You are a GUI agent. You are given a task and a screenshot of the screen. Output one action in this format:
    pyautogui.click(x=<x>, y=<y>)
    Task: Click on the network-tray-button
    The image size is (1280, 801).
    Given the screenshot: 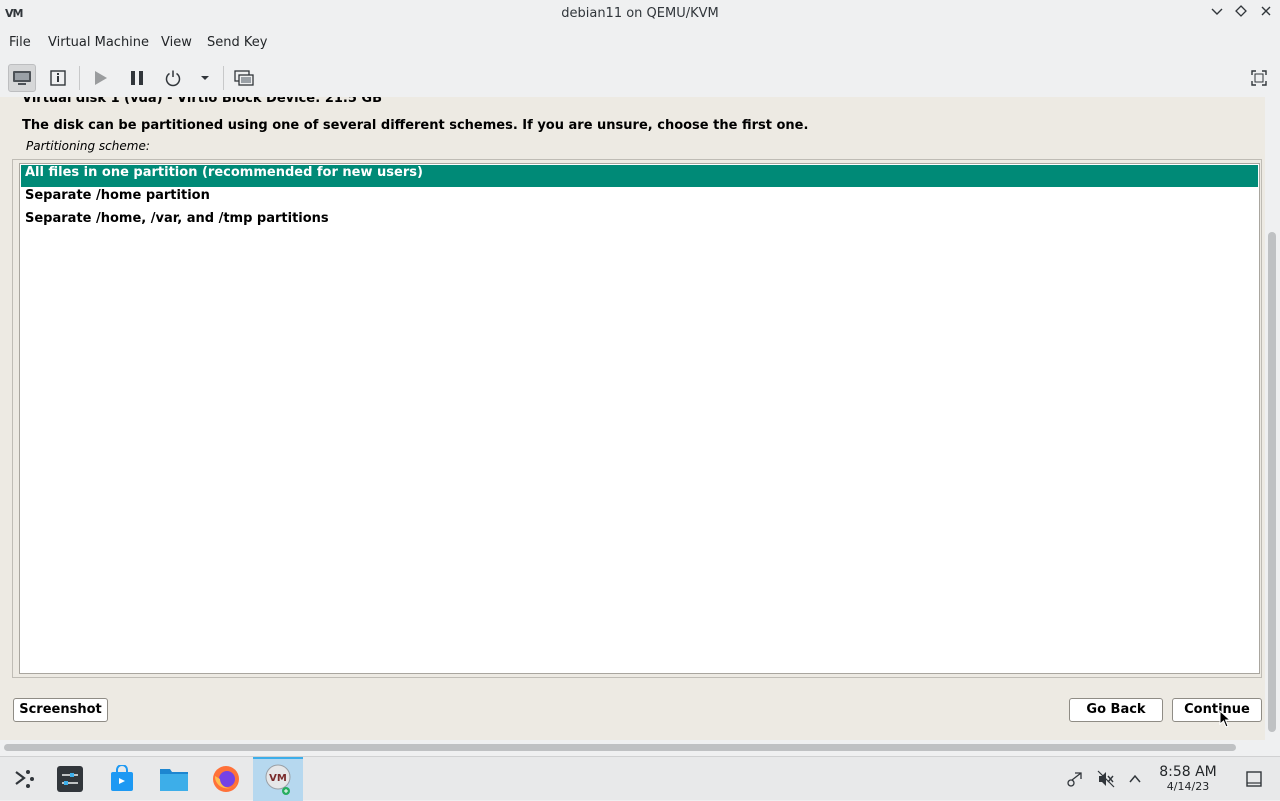 What is the action you would take?
    pyautogui.click(x=1075, y=779)
    